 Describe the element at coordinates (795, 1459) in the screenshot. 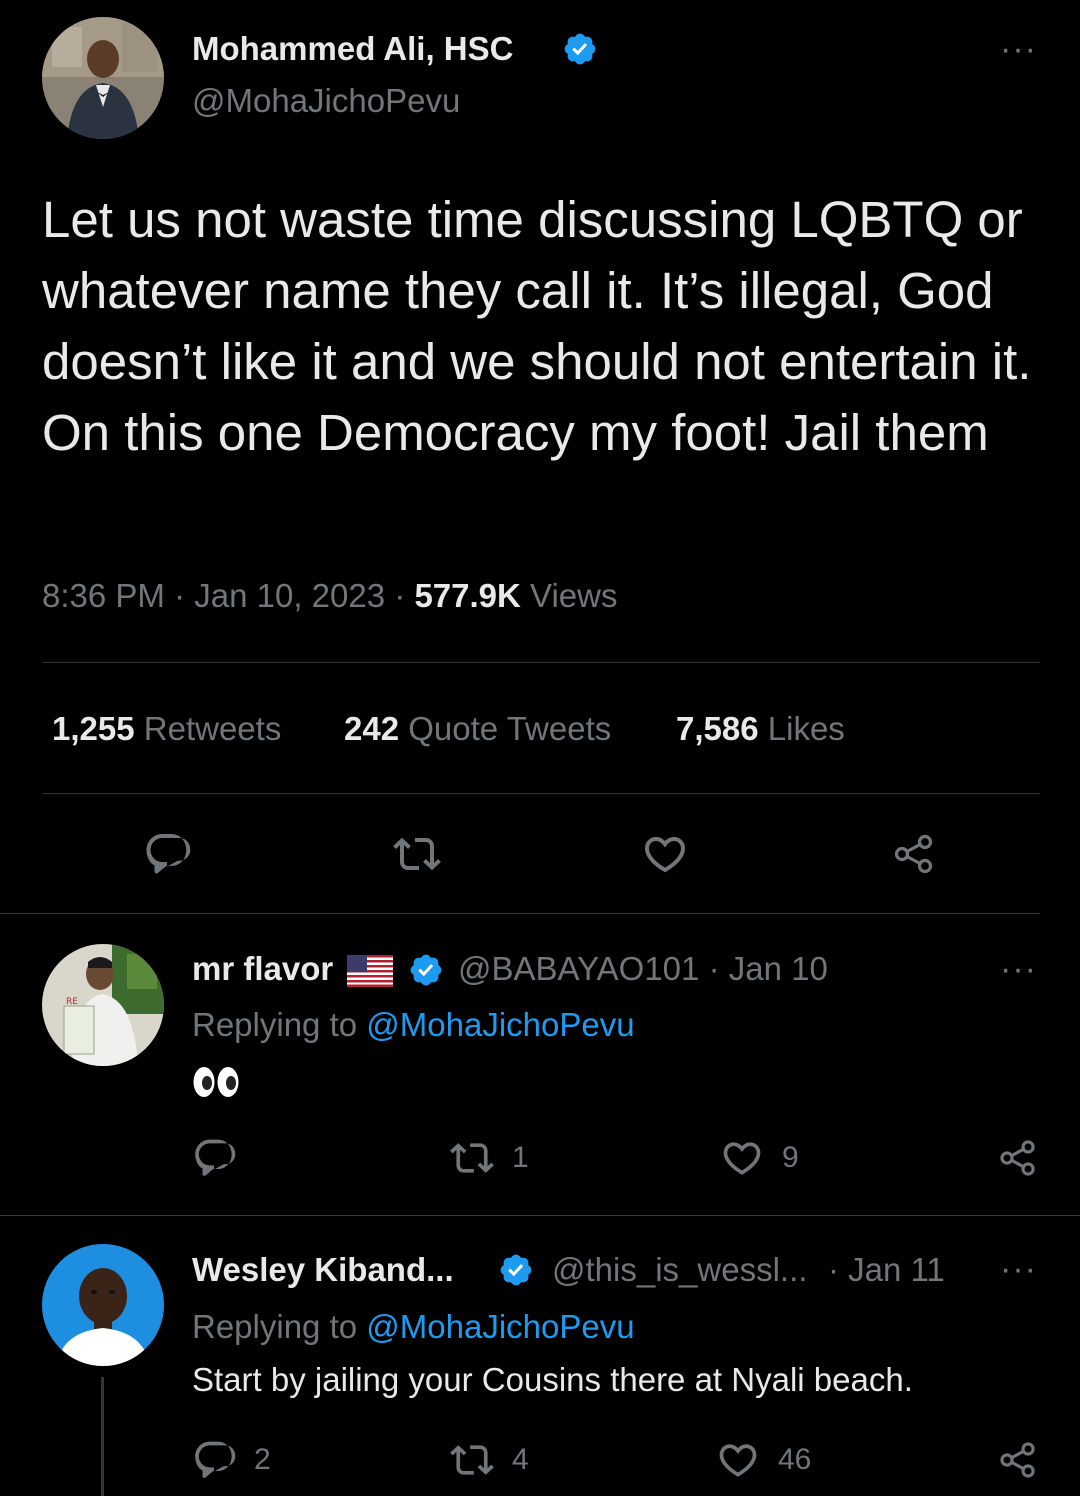

I see `like-count: 46` at that location.